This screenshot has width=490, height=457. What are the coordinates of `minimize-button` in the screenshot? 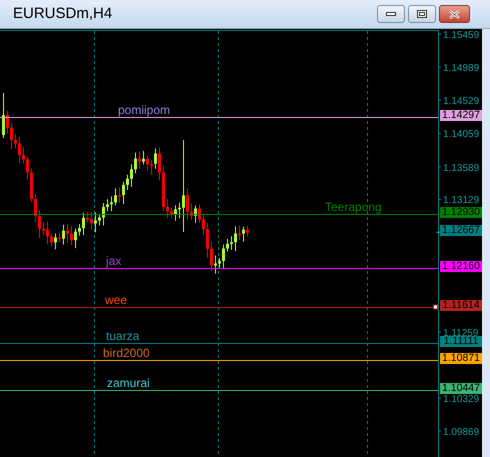 It's located at (391, 14).